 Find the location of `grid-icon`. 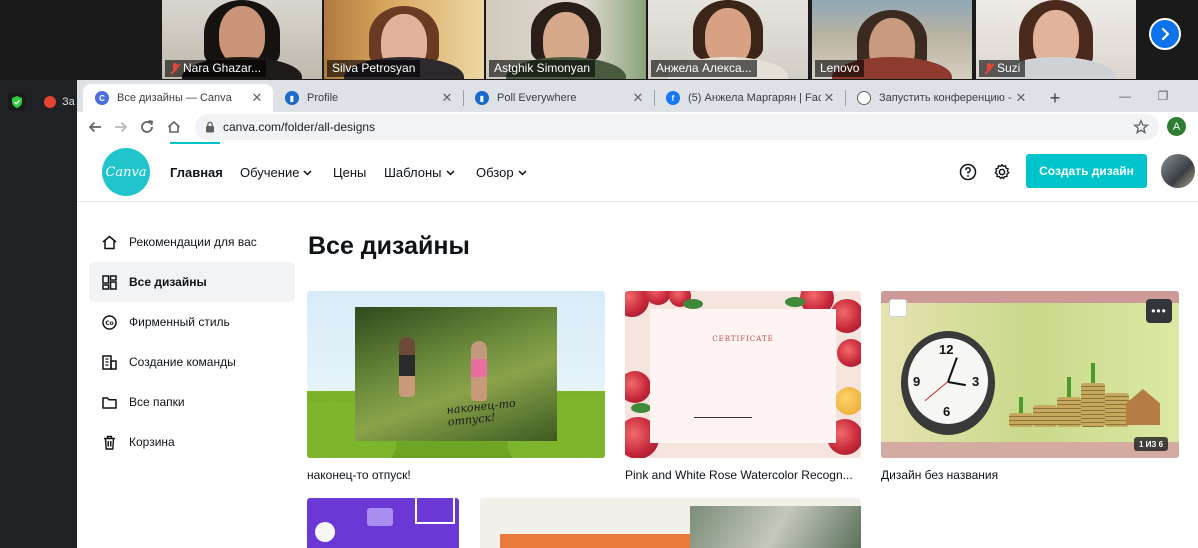

grid-icon is located at coordinates (109, 282).